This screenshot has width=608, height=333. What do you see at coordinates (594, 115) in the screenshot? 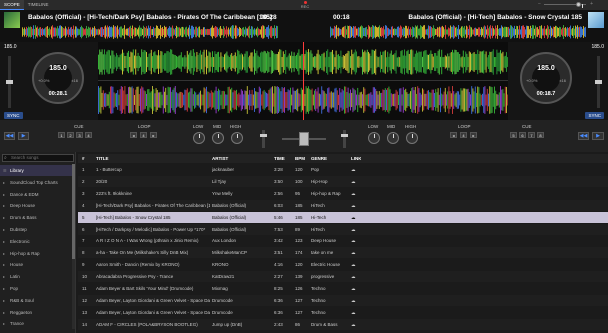
I see `right-sync-button: SYNC` at bounding box center [594, 115].